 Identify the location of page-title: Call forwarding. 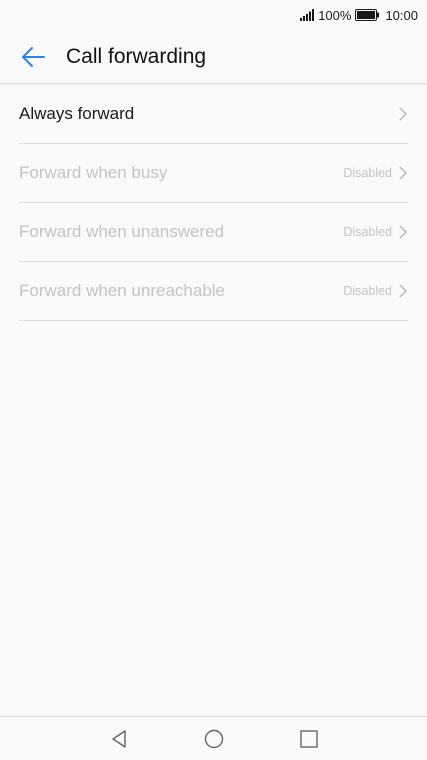
(136, 56).